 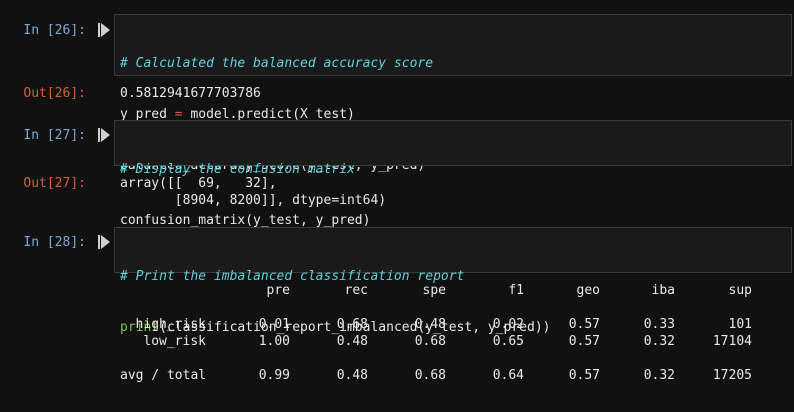 What do you see at coordinates (54, 183) in the screenshot?
I see `output-prompt-27: Out[27]:` at bounding box center [54, 183].